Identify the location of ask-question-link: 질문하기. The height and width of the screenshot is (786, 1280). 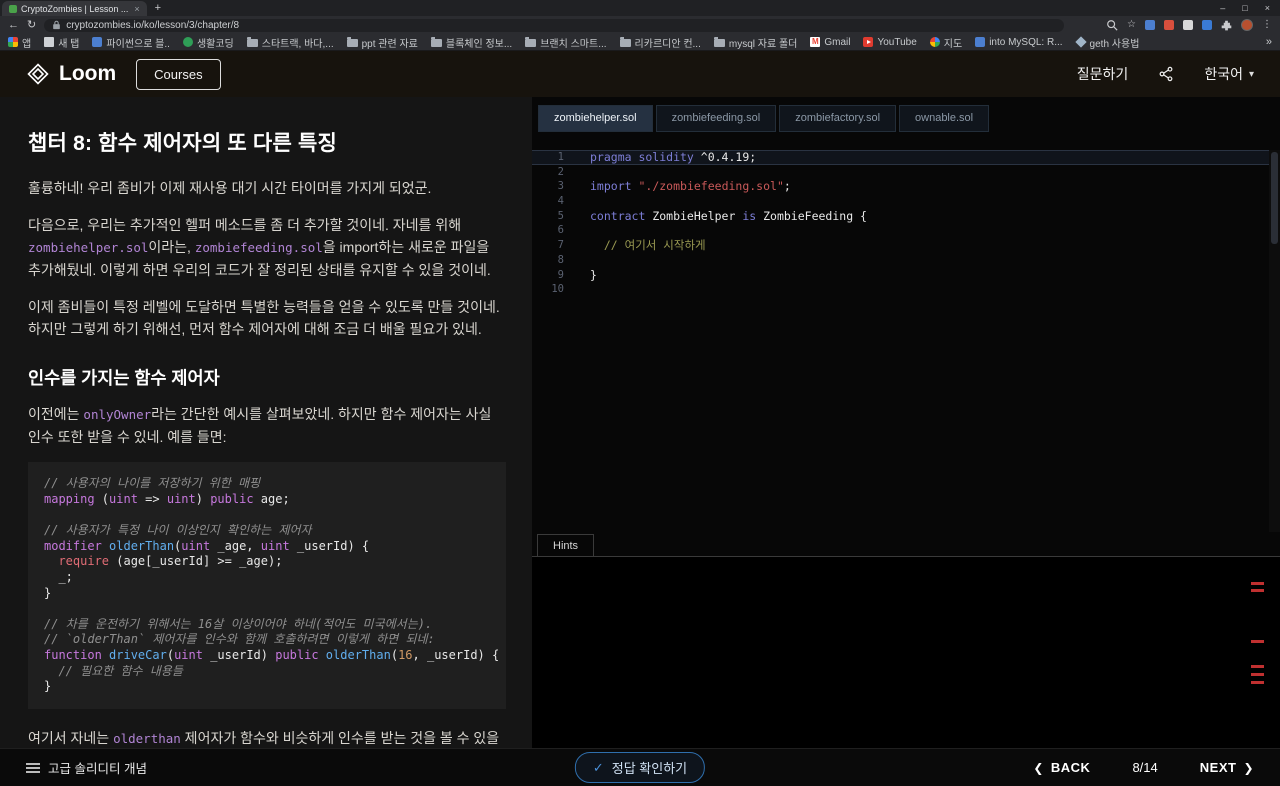
(1103, 74).